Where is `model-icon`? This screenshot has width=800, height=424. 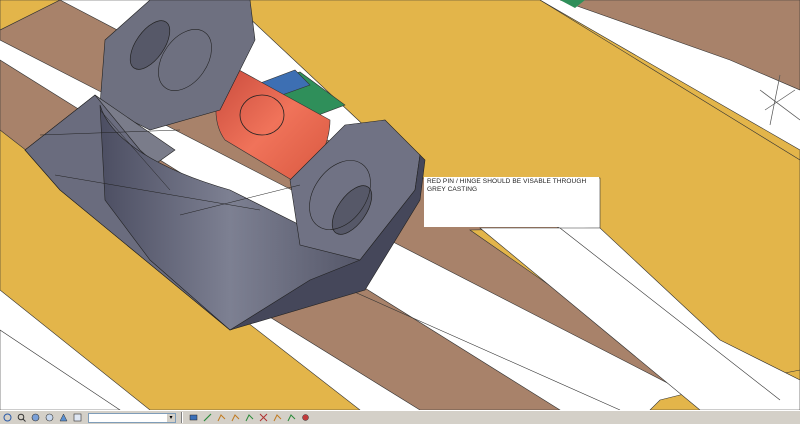 model-icon is located at coordinates (305, 417).